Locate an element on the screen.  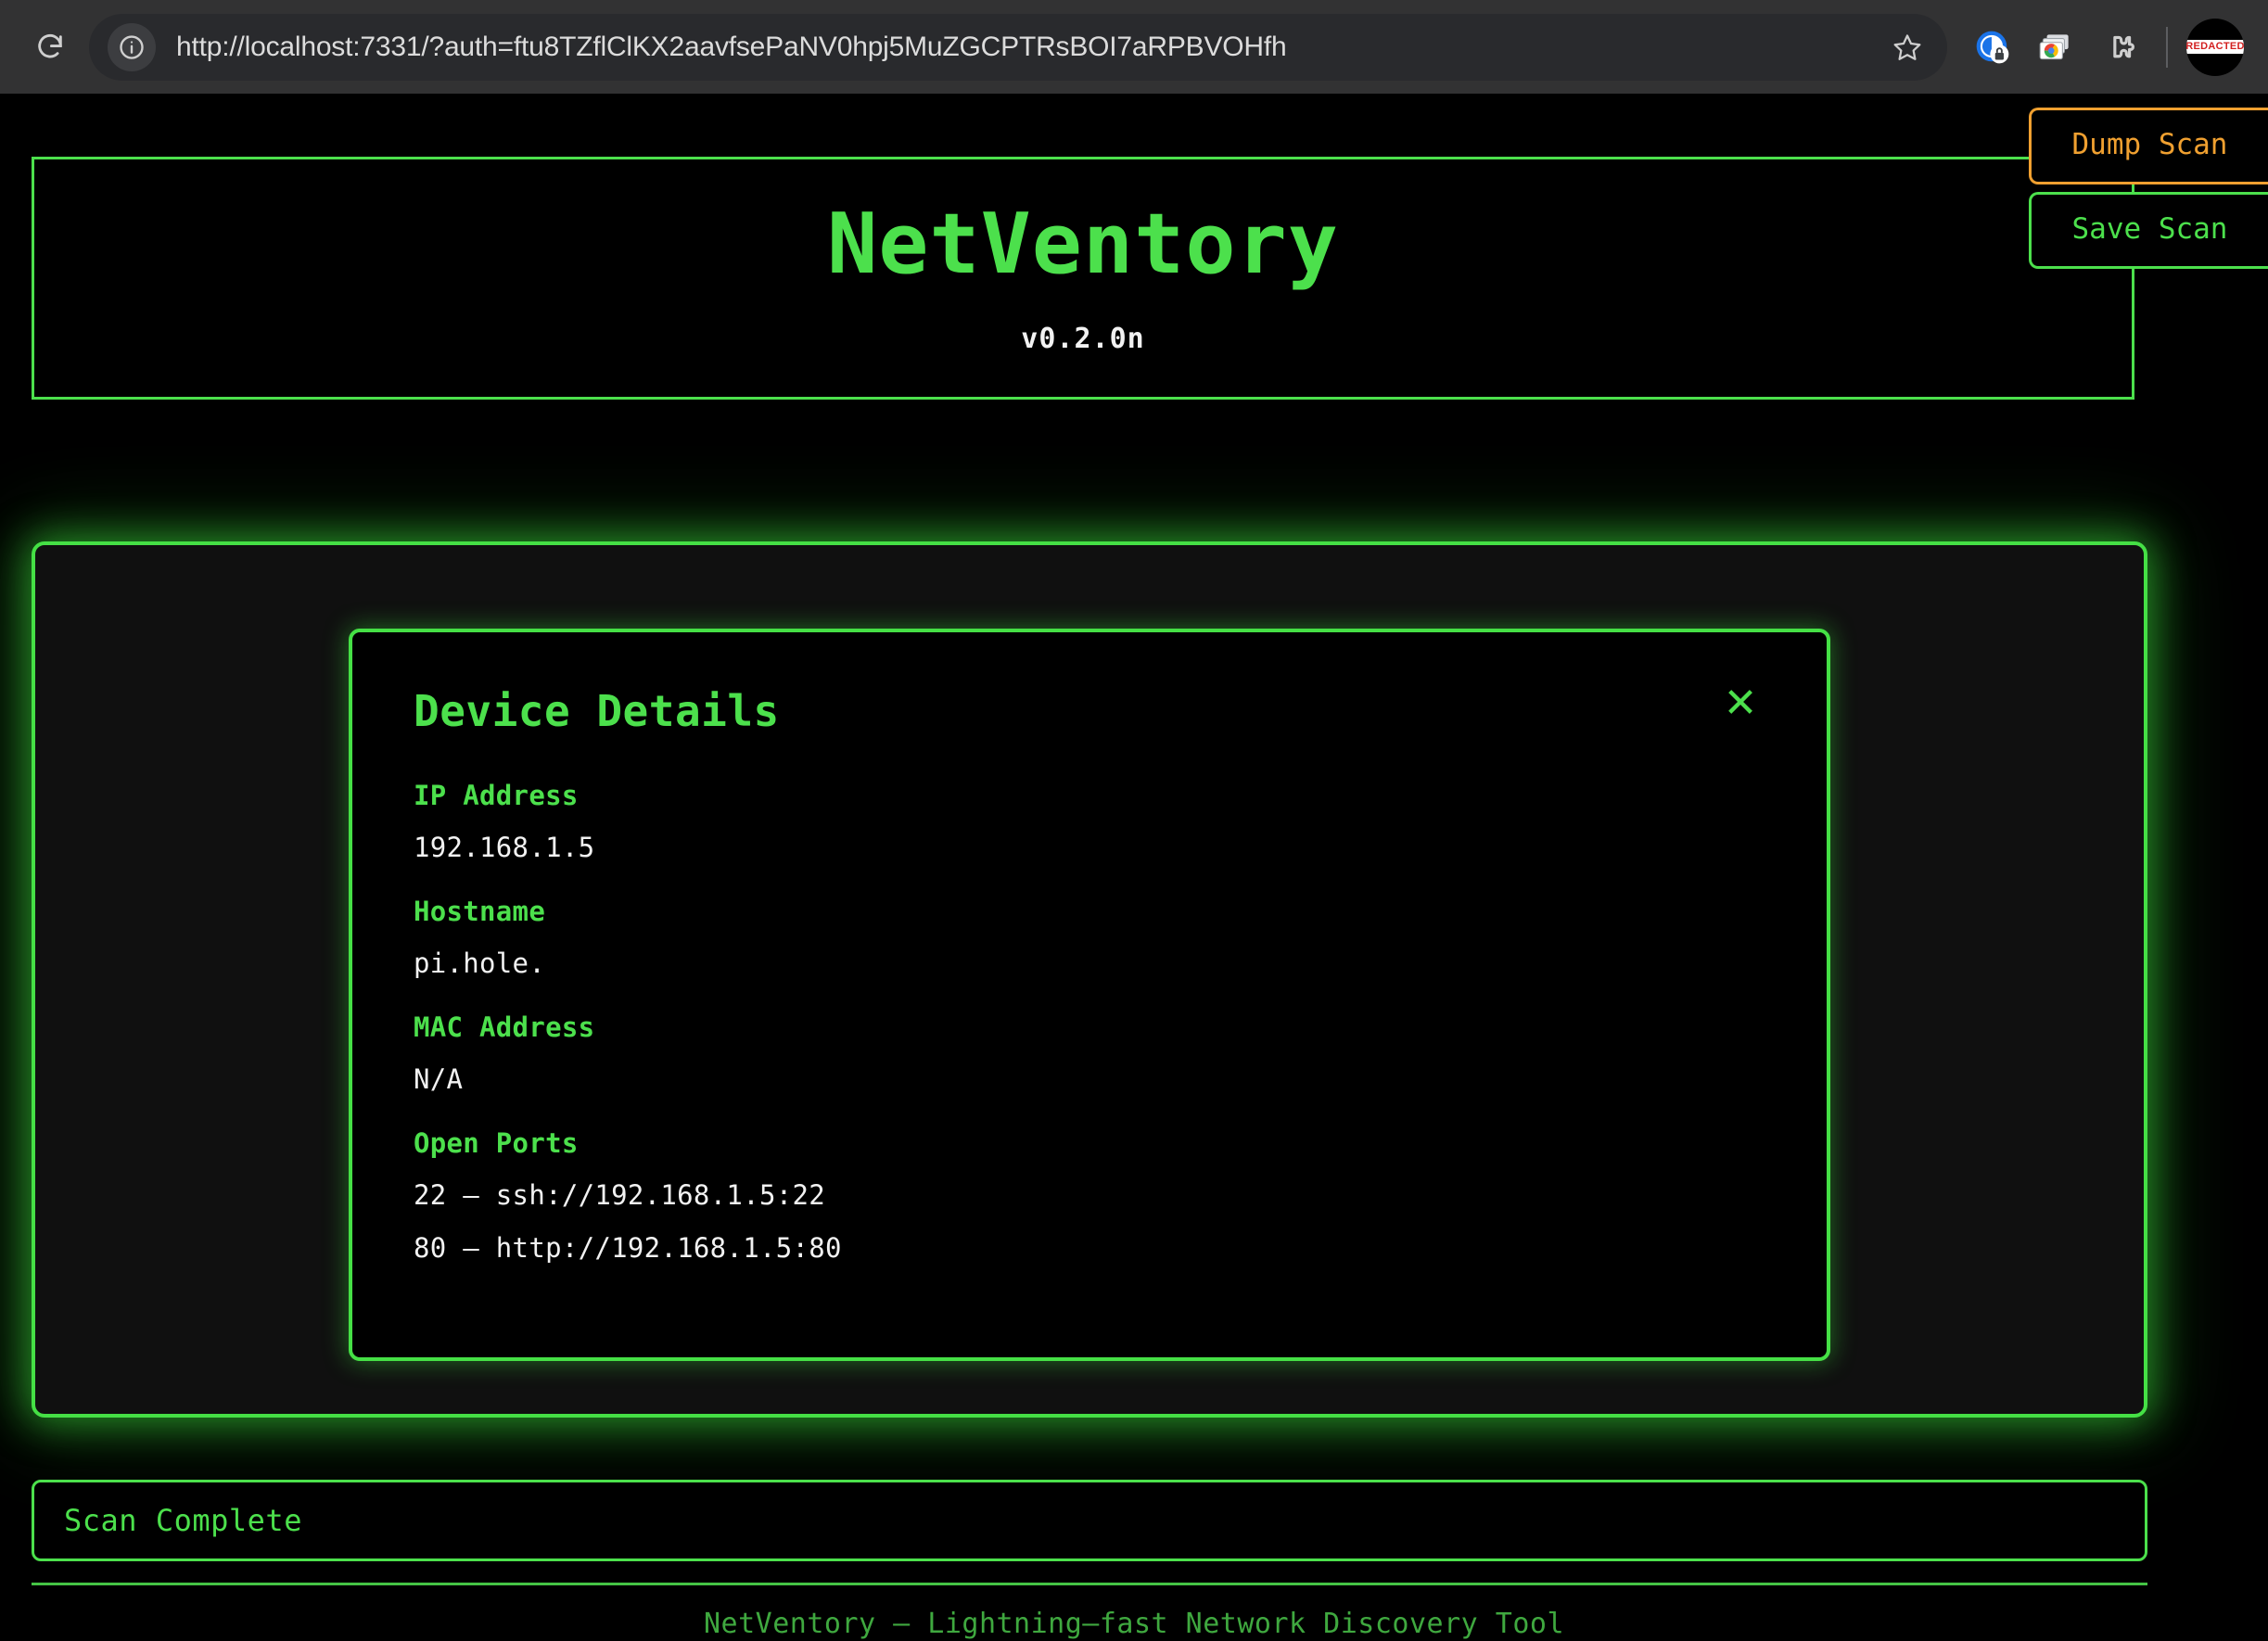
close-icon: ✕ is located at coordinates (1740, 704).